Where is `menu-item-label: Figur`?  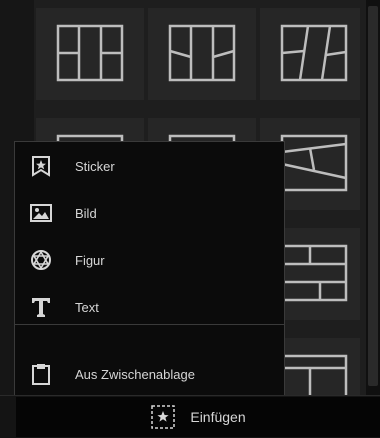
menu-item-label: Figur is located at coordinates (90, 260).